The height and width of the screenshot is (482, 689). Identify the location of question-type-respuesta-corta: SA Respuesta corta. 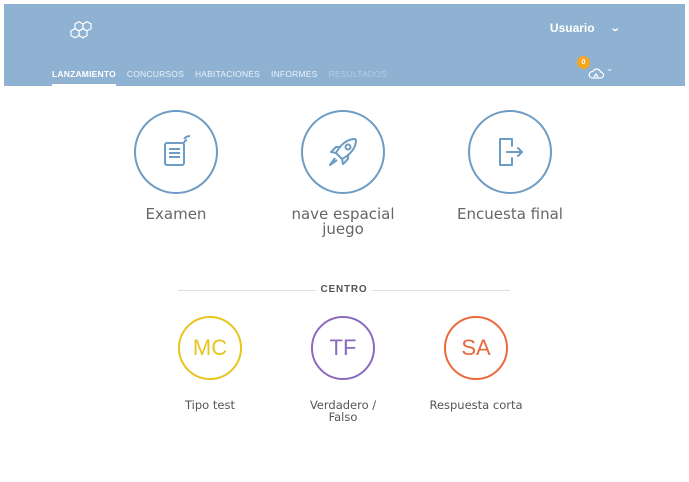
(476, 363).